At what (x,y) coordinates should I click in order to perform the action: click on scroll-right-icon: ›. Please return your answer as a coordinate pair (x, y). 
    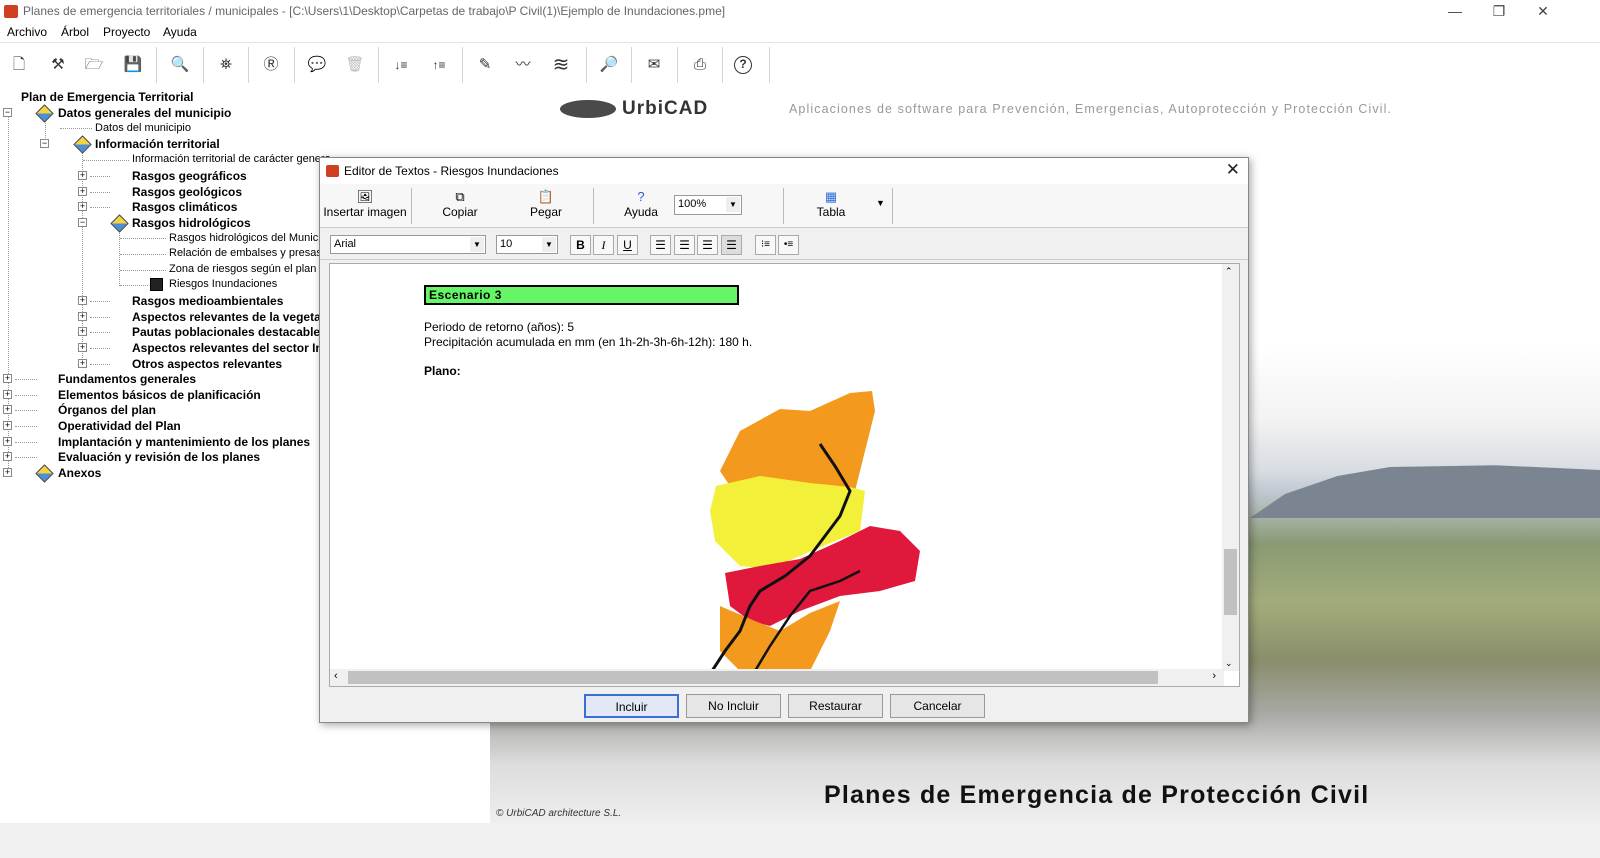
    Looking at the image, I should click on (1214, 676).